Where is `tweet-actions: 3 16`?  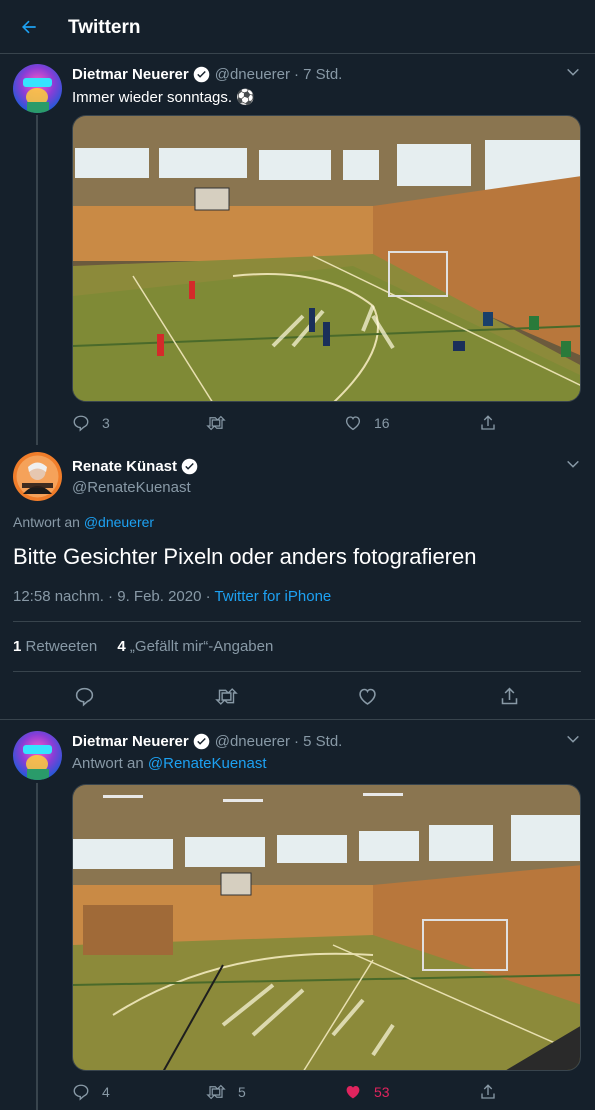
tweet-actions: 3 16 is located at coordinates (326, 424).